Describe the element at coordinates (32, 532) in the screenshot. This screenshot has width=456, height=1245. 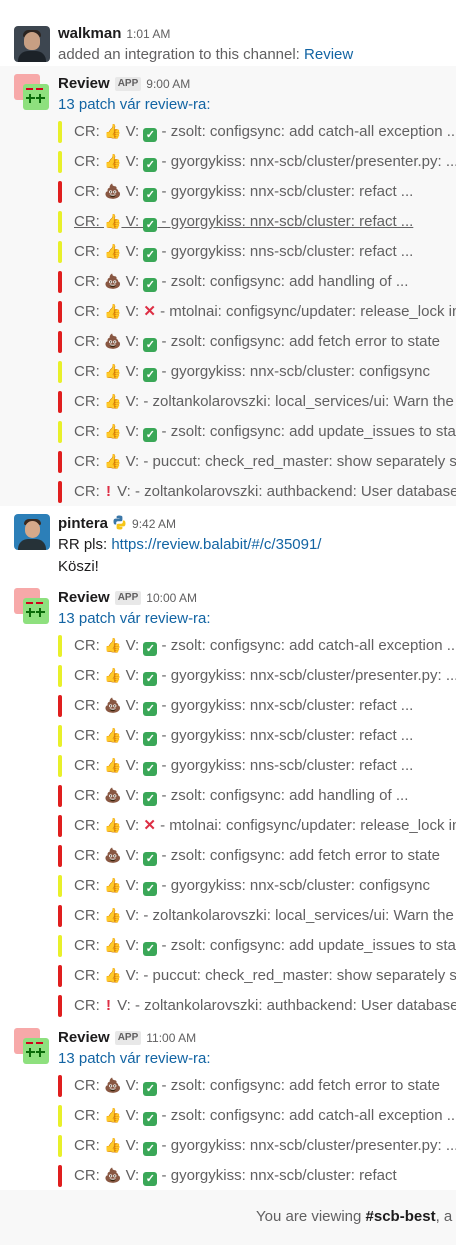
I see `pintera-avatar` at that location.